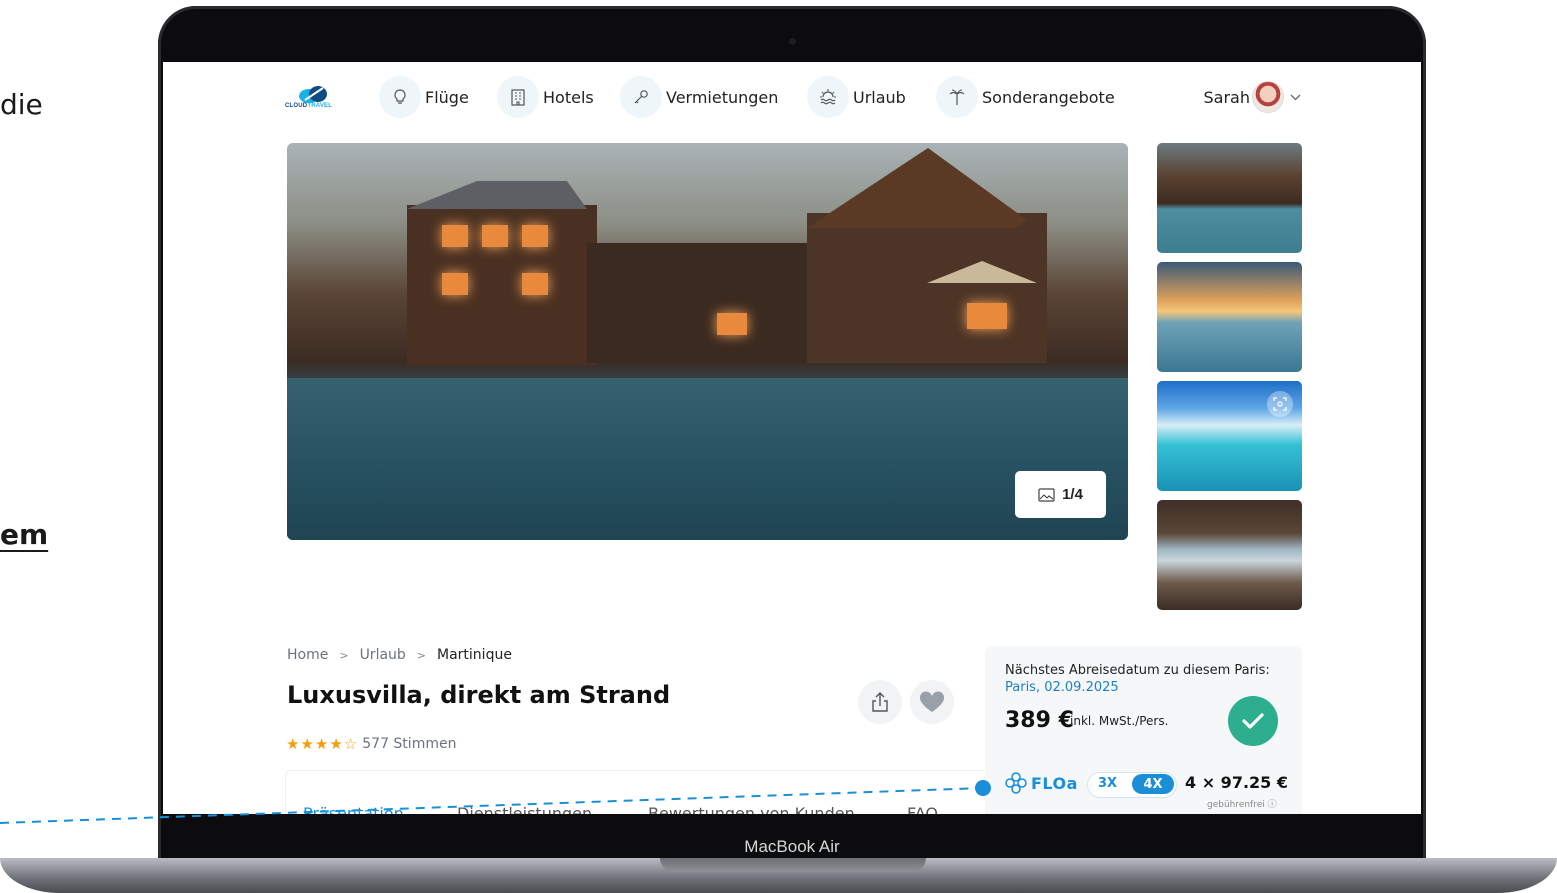 This screenshot has width=1557, height=893. I want to click on nav-label: Urlaub, so click(879, 97).